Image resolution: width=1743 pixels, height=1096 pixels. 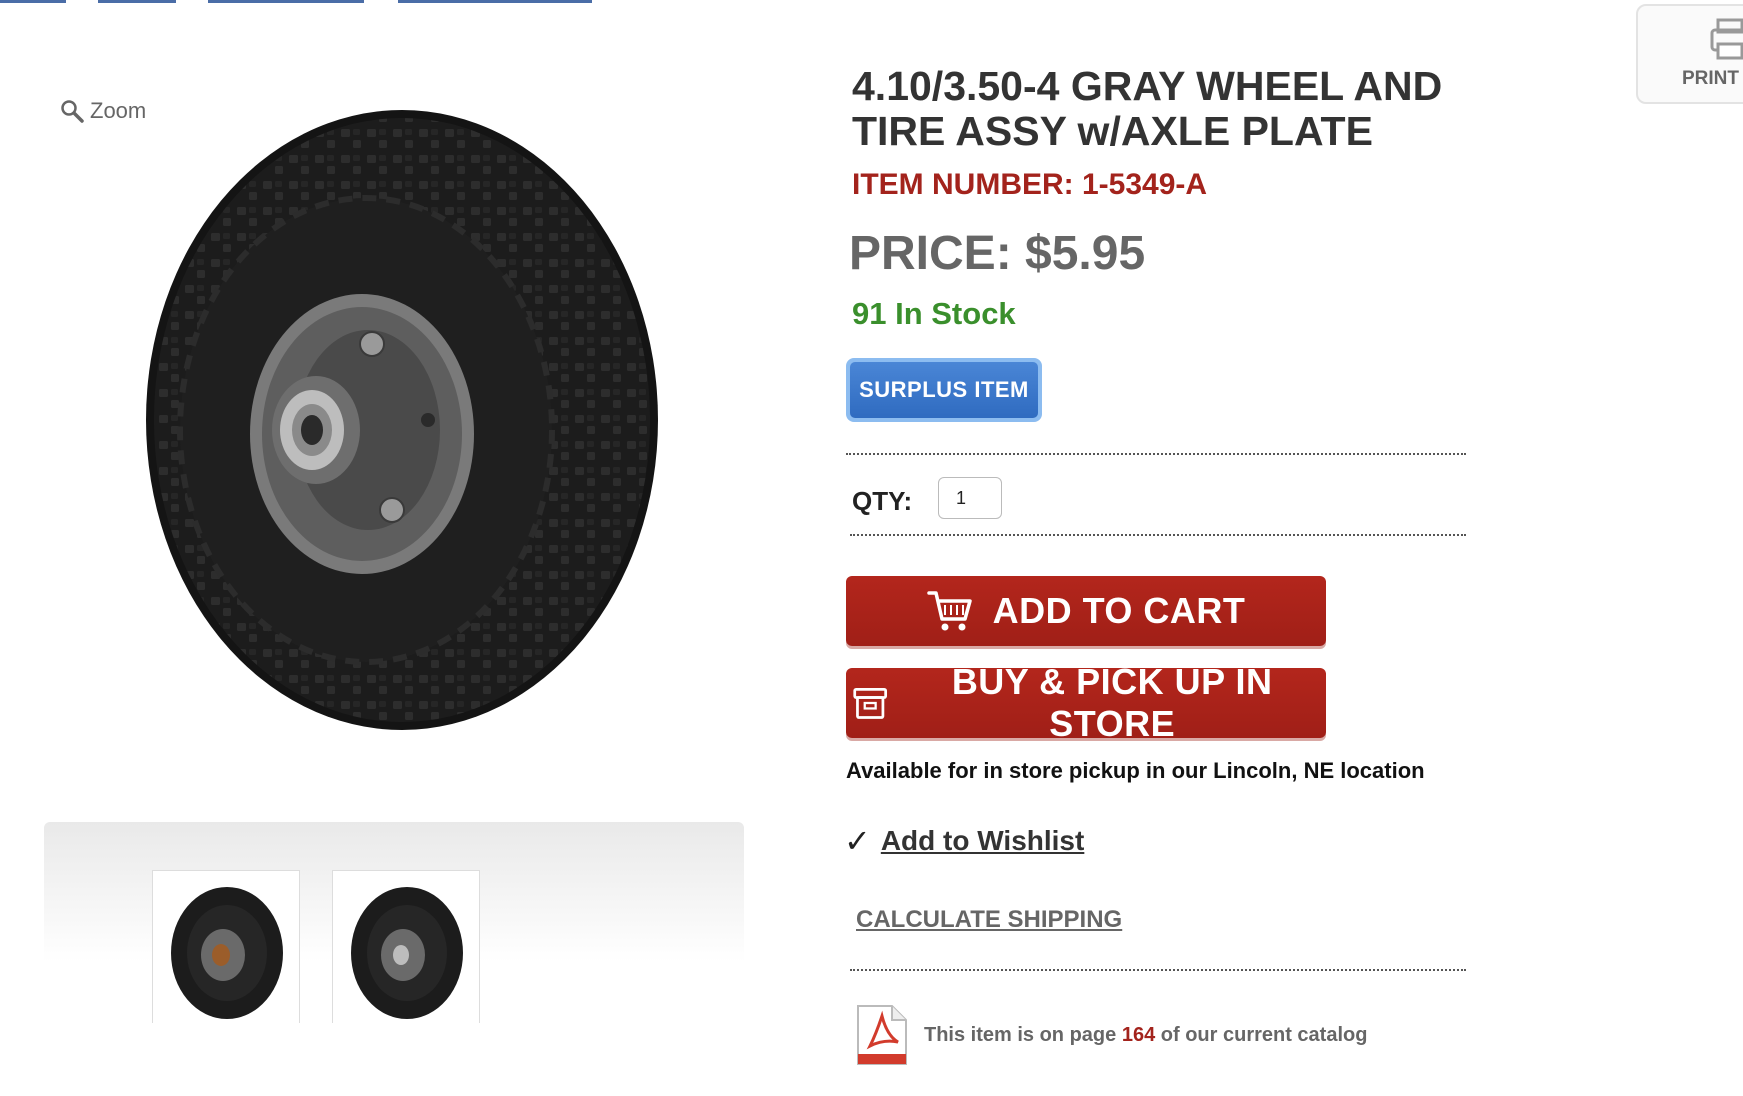 I want to click on magnifier-icon, so click(x=72, y=111).